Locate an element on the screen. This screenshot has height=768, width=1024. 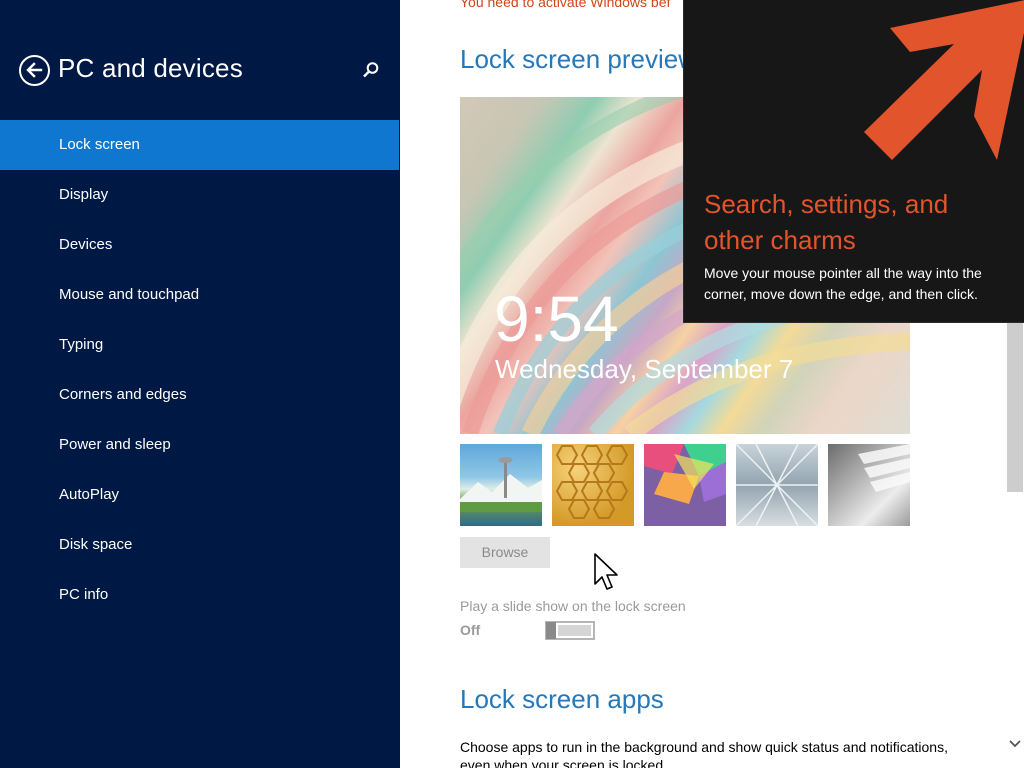
sidebar-item-pc-info: PC info is located at coordinates (199, 595).